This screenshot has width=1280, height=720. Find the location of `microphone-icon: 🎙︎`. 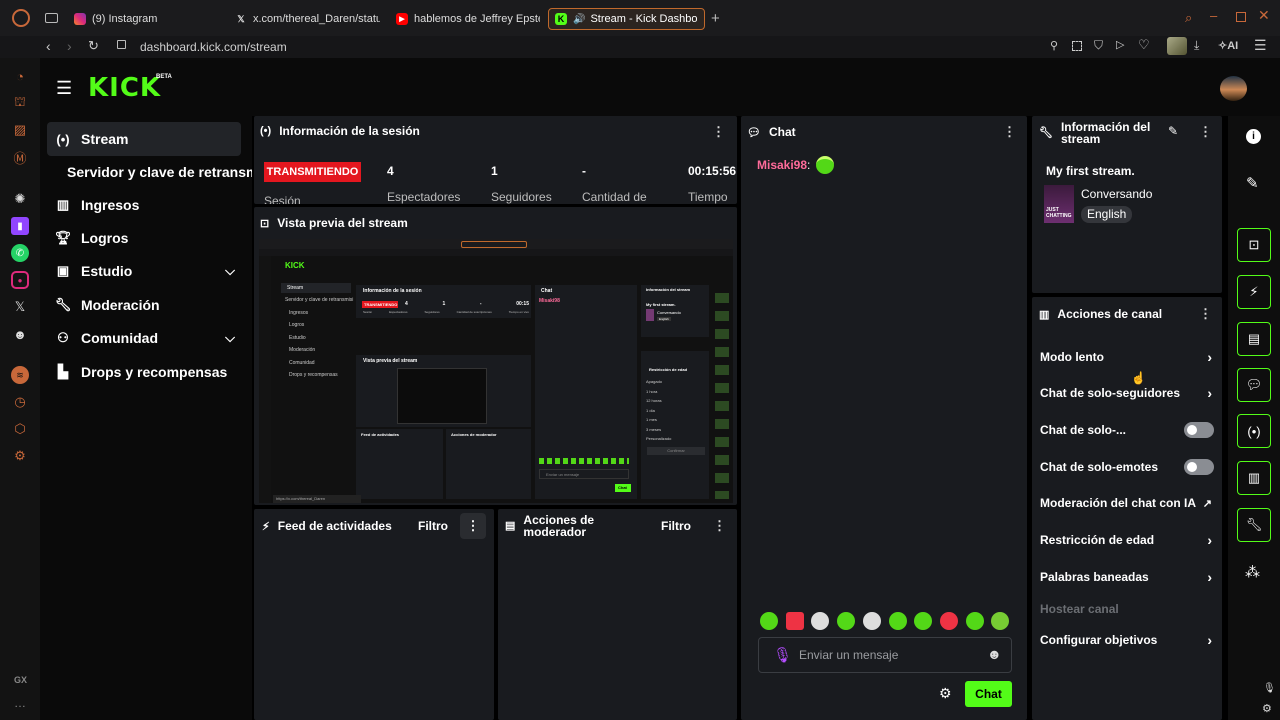

microphone-icon: 🎙︎ is located at coordinates (782, 655).